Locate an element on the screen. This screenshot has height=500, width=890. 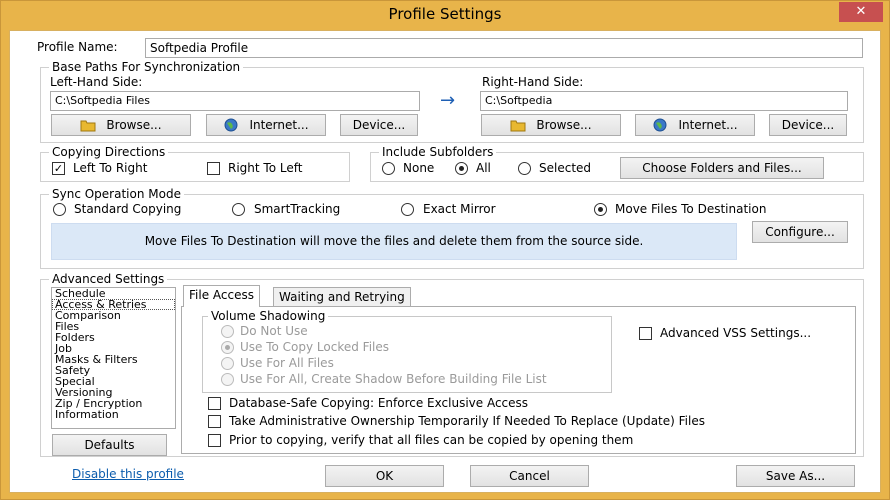
tab-file-access: File Access is located at coordinates (221, 296).